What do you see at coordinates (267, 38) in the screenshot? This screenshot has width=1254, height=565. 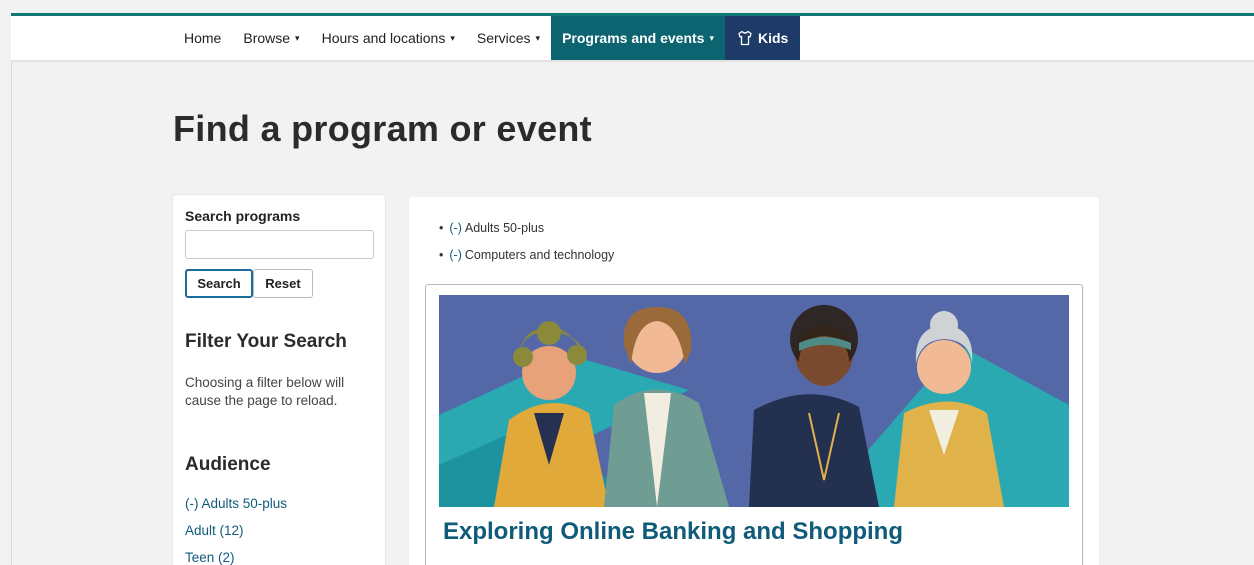 I see `nav-label: Browse` at bounding box center [267, 38].